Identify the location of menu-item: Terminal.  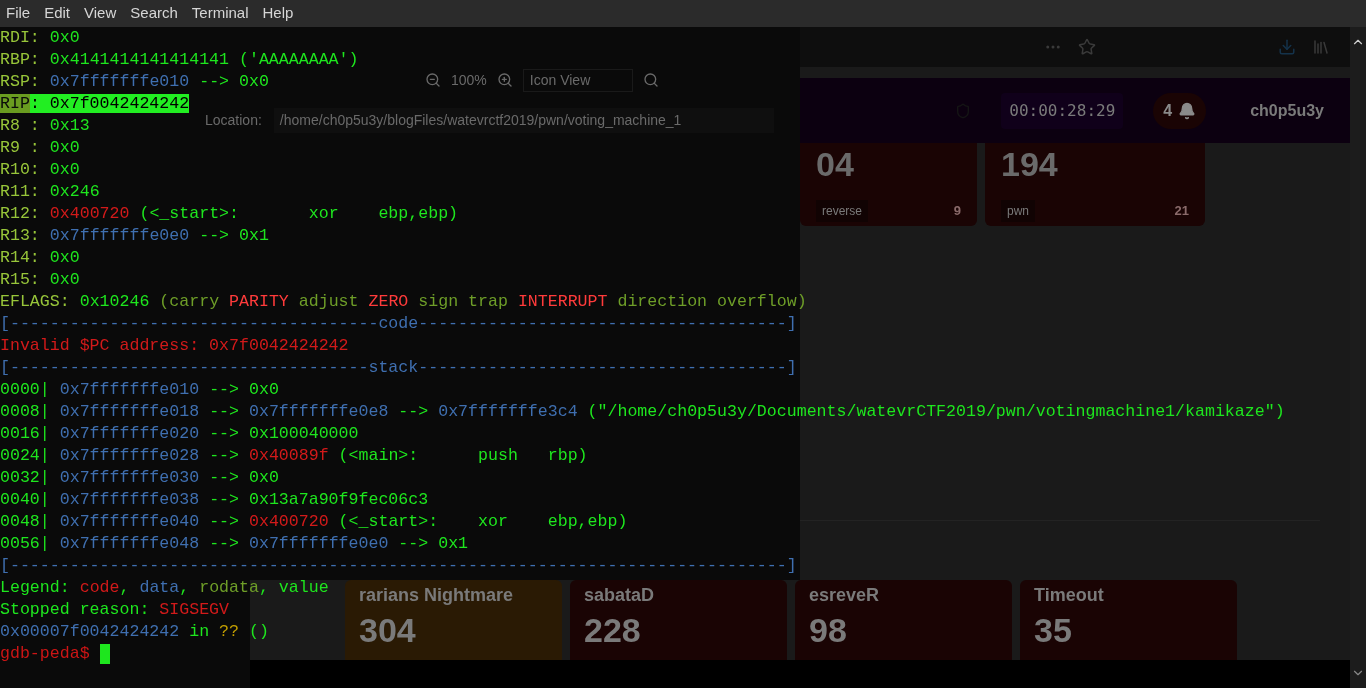
(220, 13).